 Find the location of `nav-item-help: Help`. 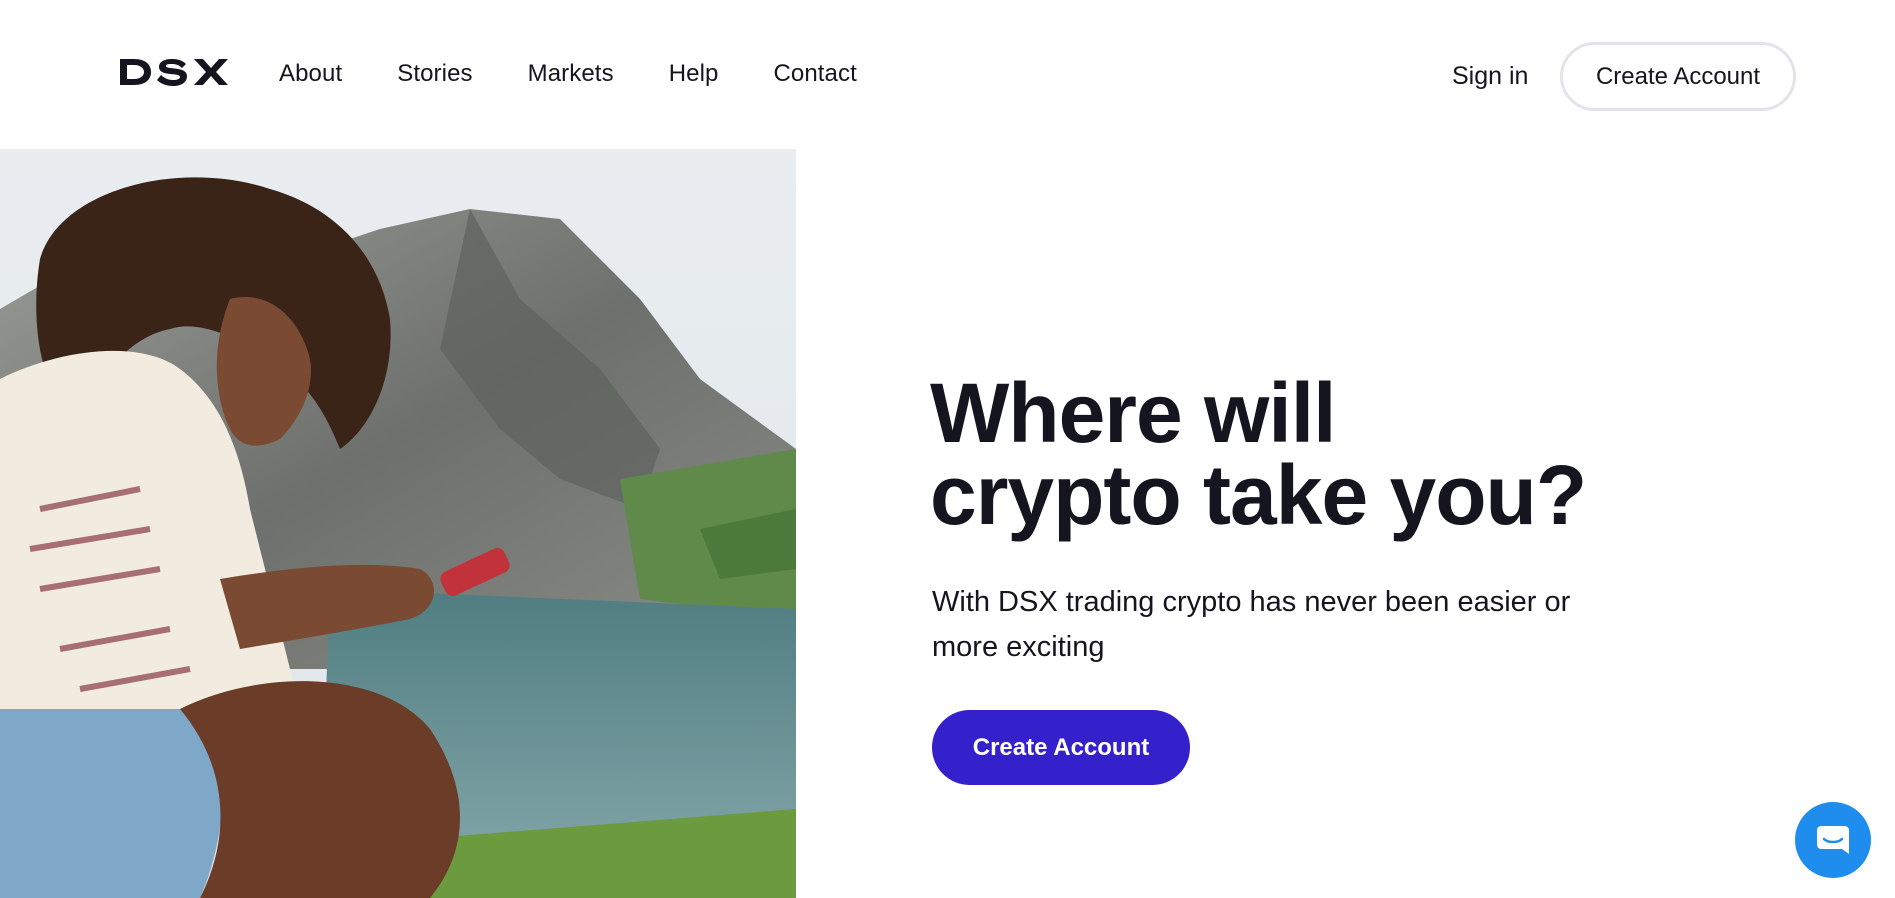

nav-item-help: Help is located at coordinates (694, 74).